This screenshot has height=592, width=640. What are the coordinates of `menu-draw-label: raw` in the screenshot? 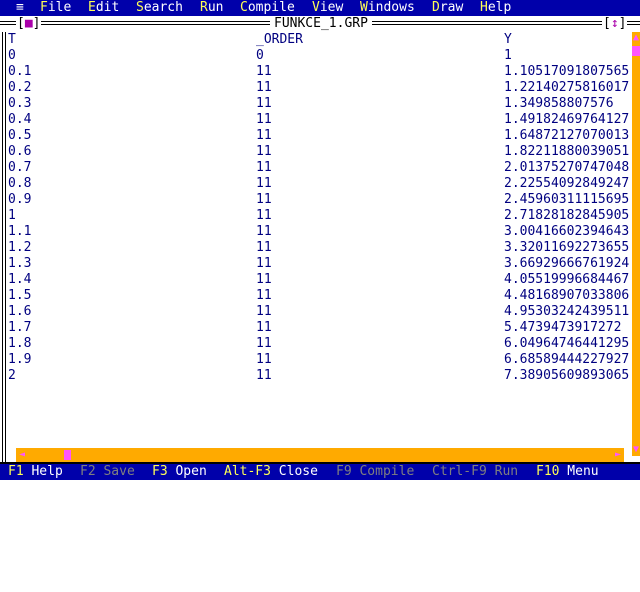 It's located at (451, 7).